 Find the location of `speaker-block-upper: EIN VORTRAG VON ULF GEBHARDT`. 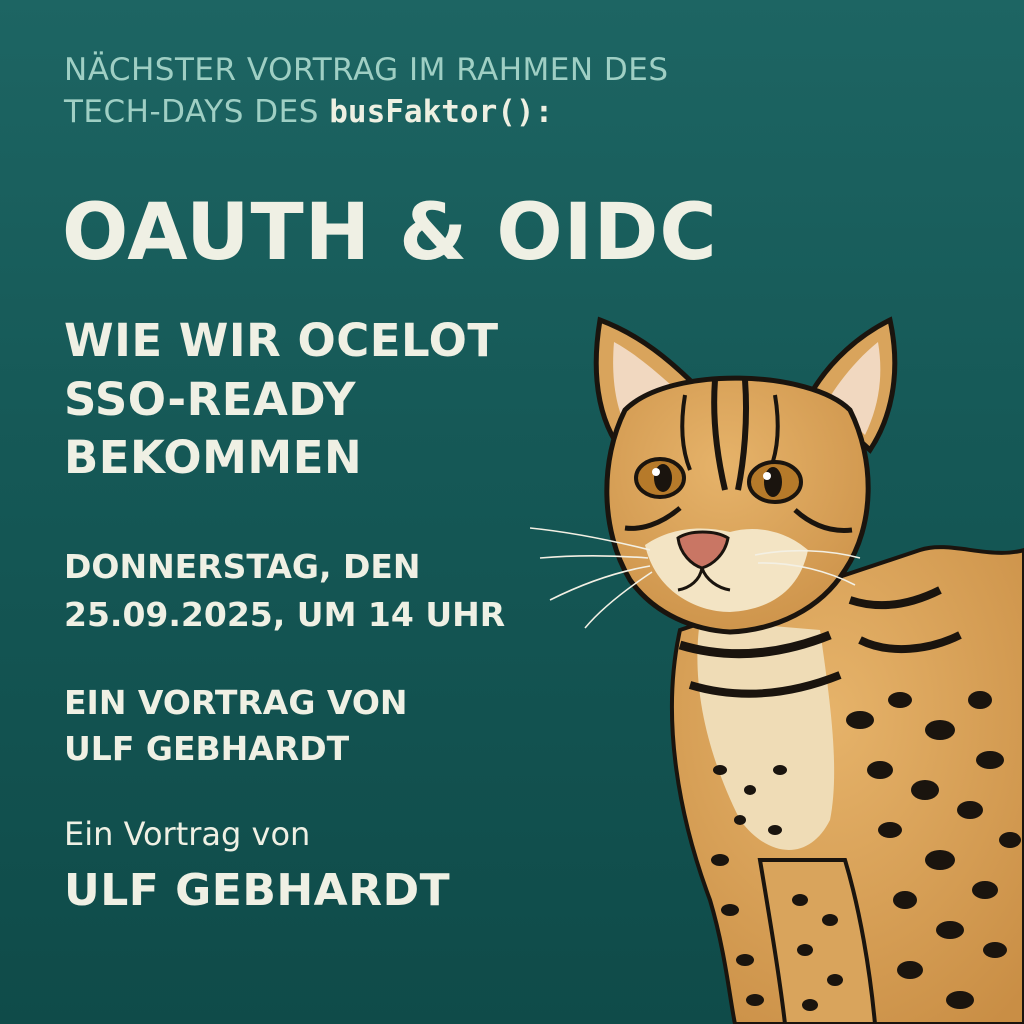

speaker-block-upper: EIN VORTRAG VON ULF GEBHARDT is located at coordinates (324, 726).